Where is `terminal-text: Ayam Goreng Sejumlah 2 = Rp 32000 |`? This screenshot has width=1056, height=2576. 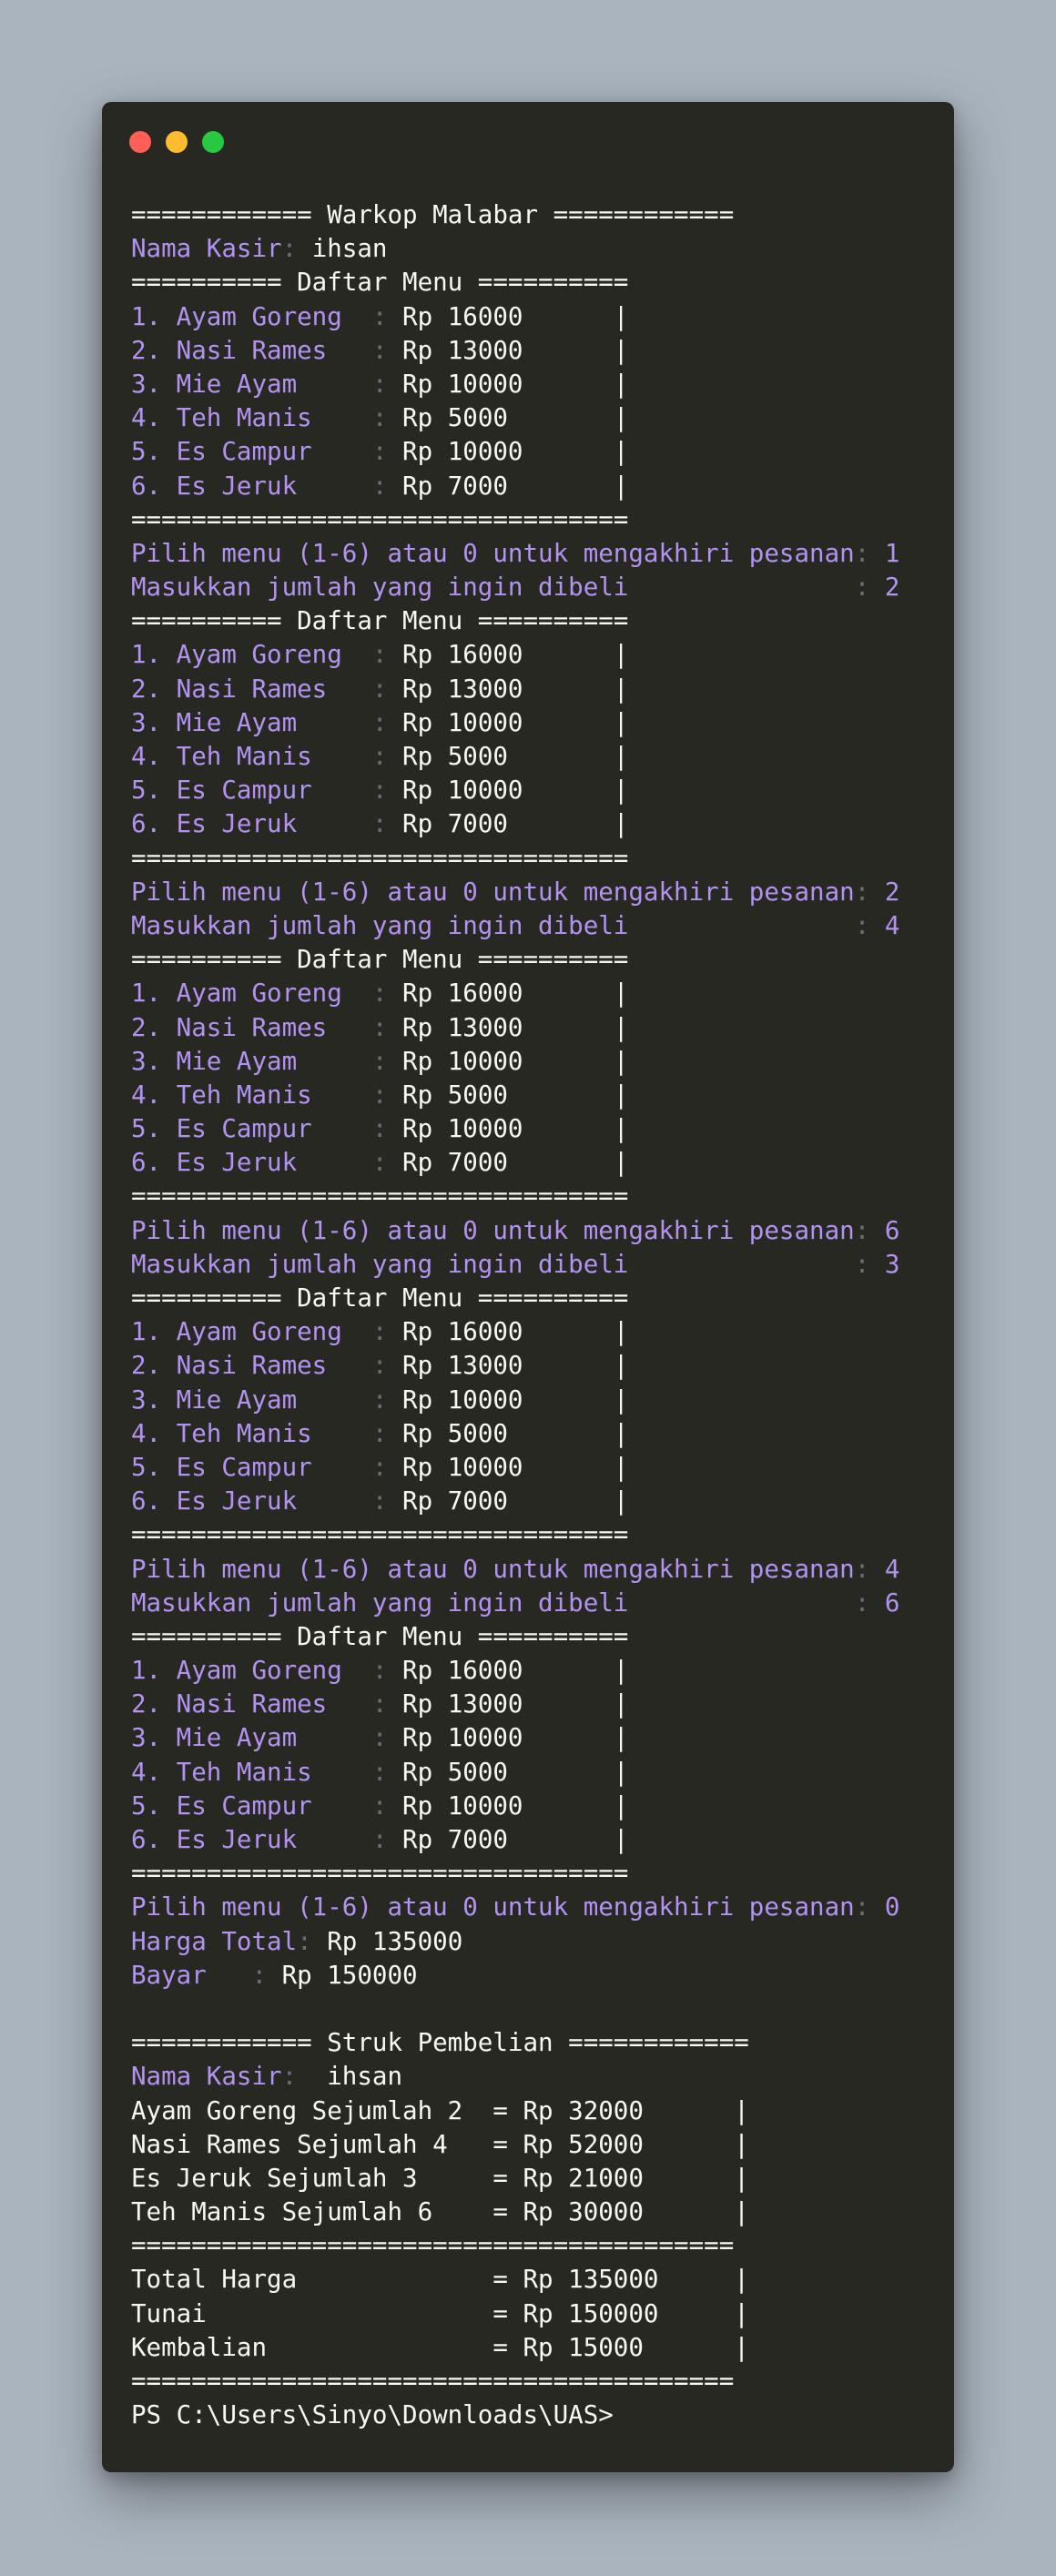 terminal-text: Ayam Goreng Sejumlah 2 = Rp 32000 | is located at coordinates (440, 2110).